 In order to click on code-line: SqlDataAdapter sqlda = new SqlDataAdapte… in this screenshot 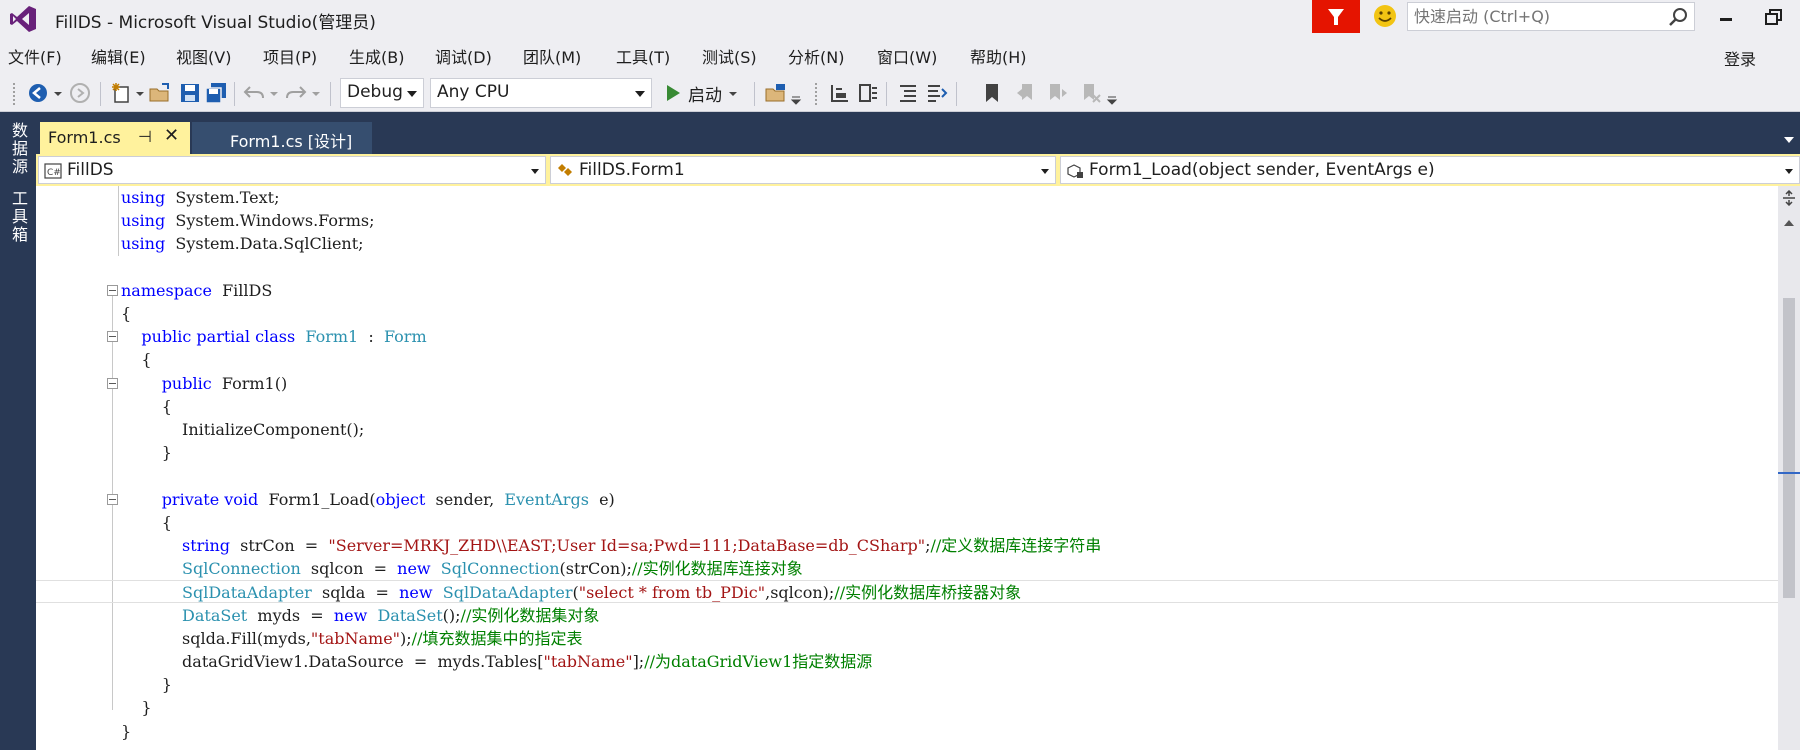, I will do `click(907, 592)`.